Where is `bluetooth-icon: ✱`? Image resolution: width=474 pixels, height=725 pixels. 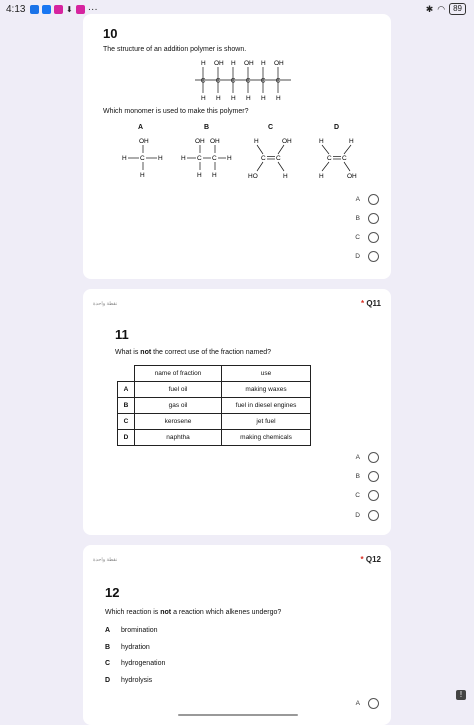
bluetooth-icon: ✱ is located at coordinates (429, 8).